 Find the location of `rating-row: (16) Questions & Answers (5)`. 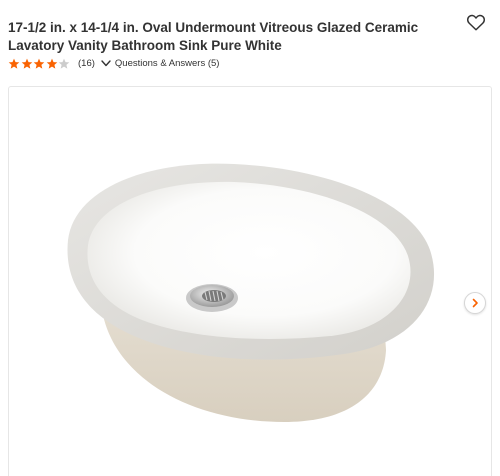

rating-row: (16) Questions & Answers (5) is located at coordinates (113, 63).